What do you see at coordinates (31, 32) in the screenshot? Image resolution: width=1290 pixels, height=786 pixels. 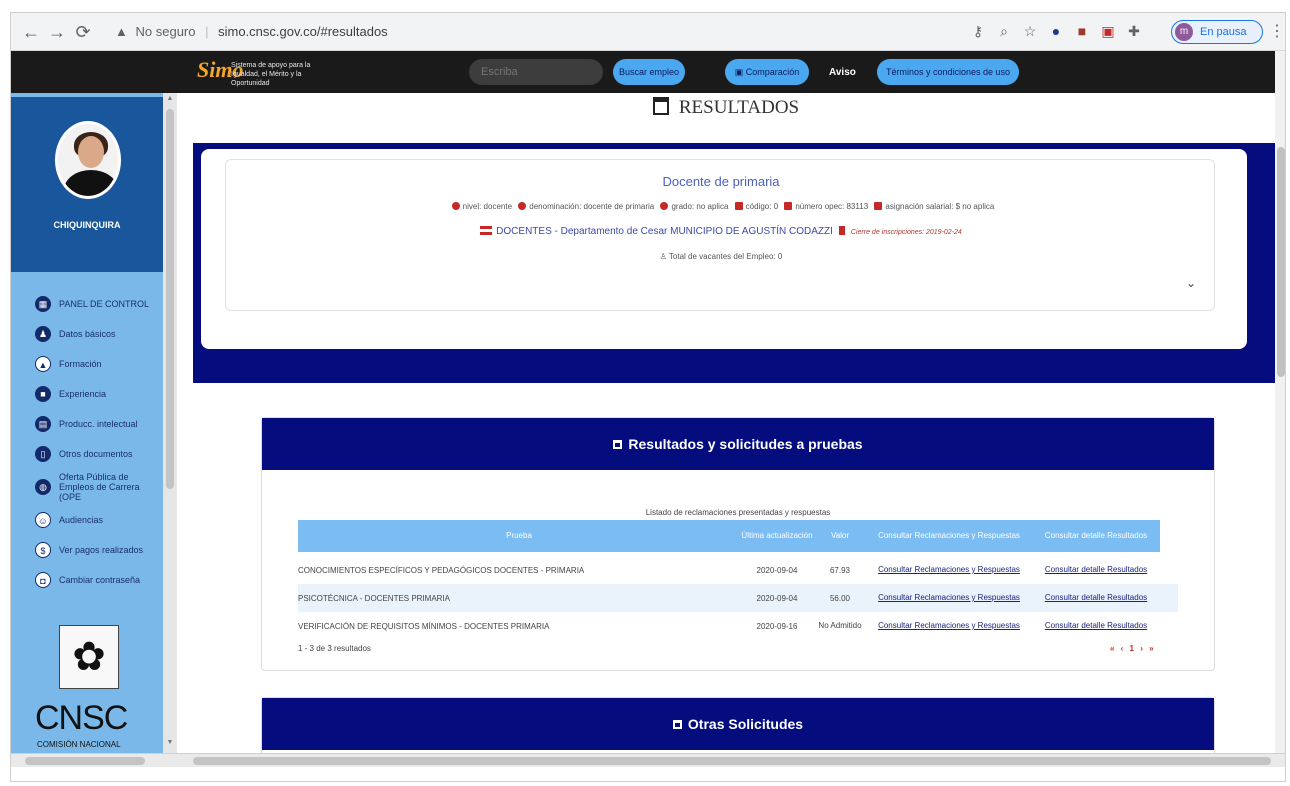 I see `back-arrow-icon: ←` at bounding box center [31, 32].